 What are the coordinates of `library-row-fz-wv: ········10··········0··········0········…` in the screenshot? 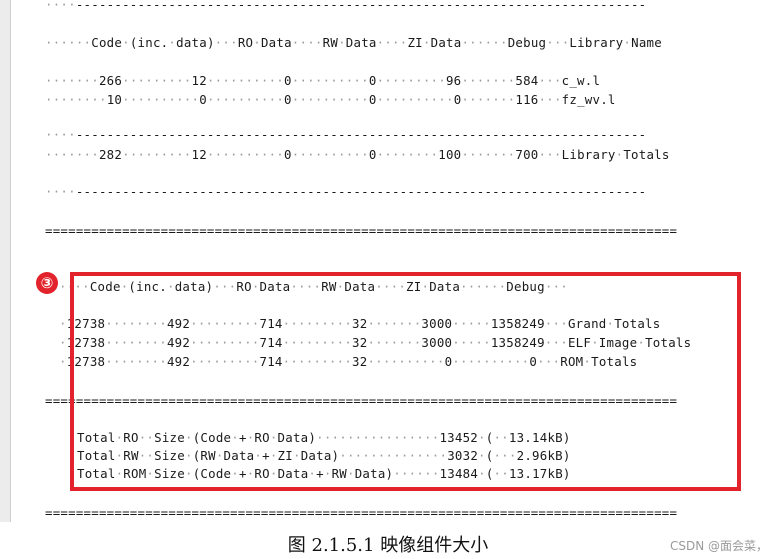 It's located at (330, 99).